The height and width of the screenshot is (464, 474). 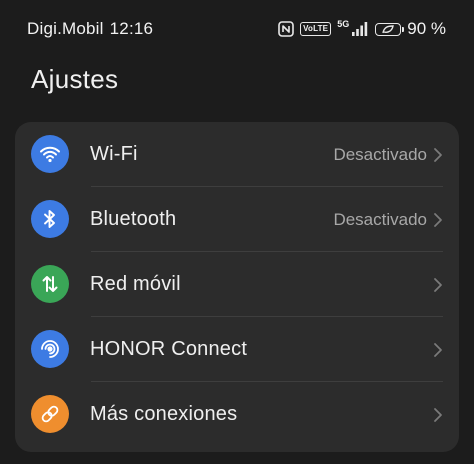 What do you see at coordinates (426, 28) in the screenshot?
I see `battery-percentage: 90 %` at bounding box center [426, 28].